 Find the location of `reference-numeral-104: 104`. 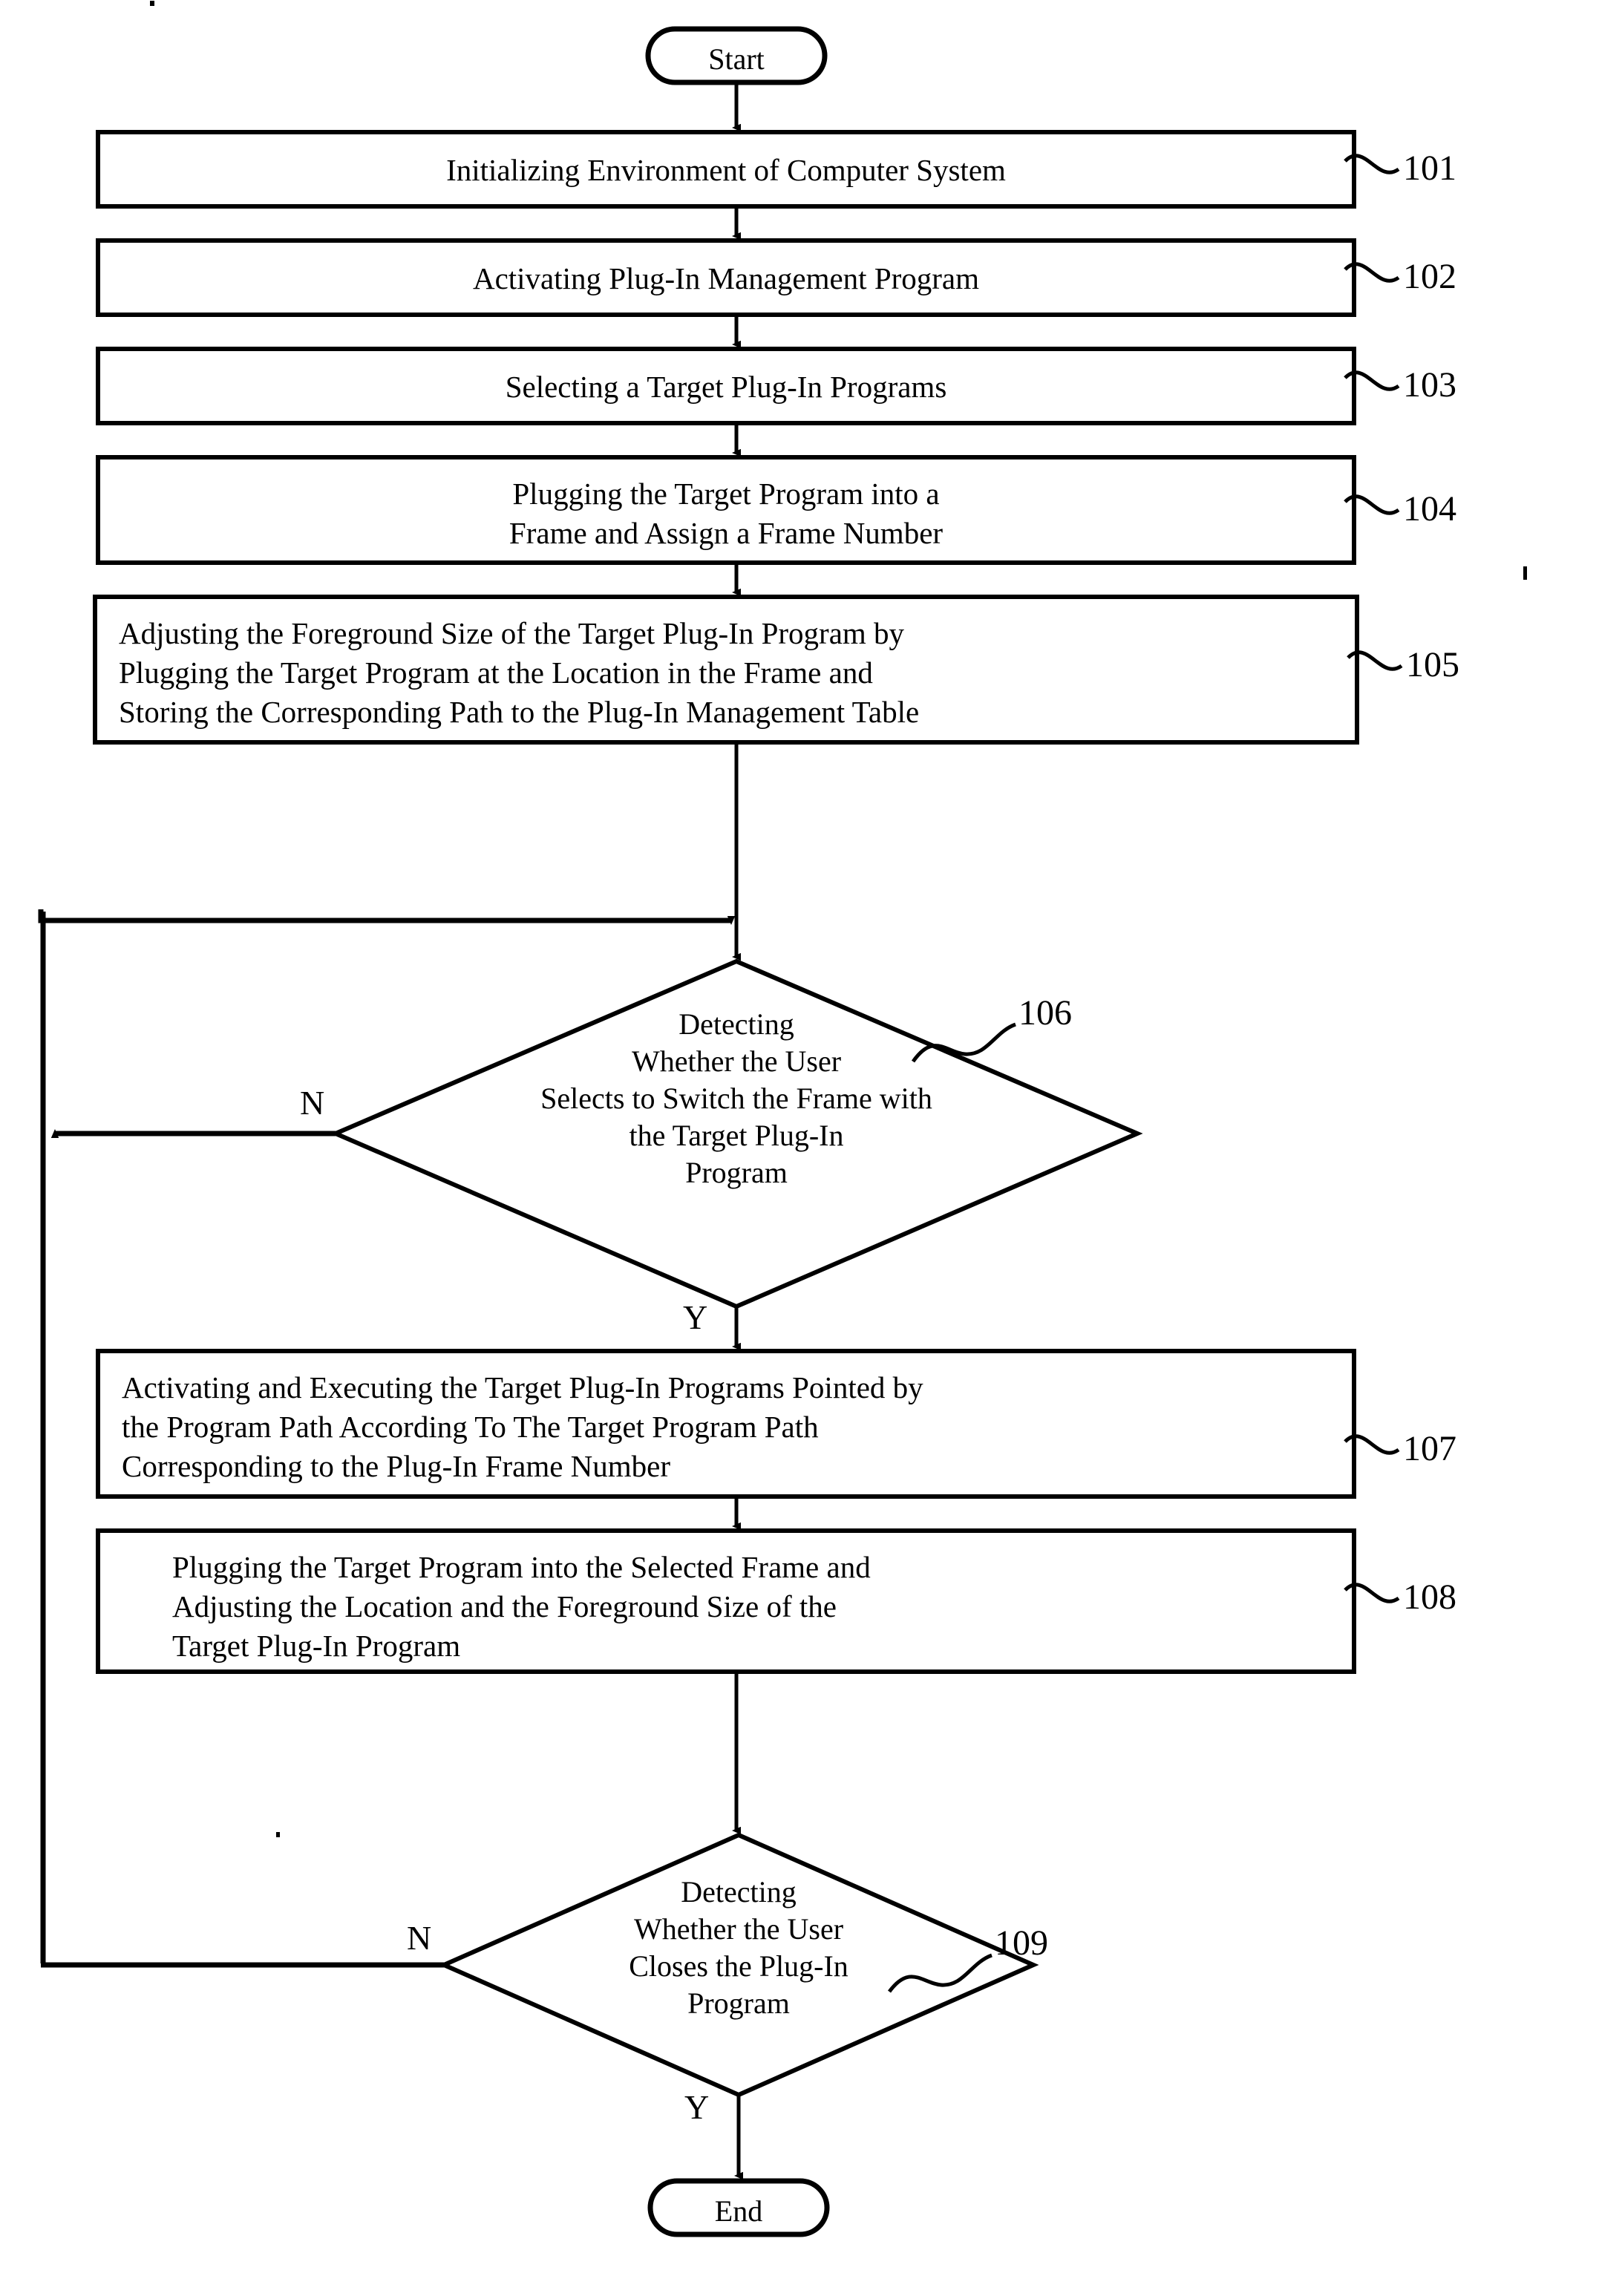

reference-numeral-104: 104 is located at coordinates (1429, 509).